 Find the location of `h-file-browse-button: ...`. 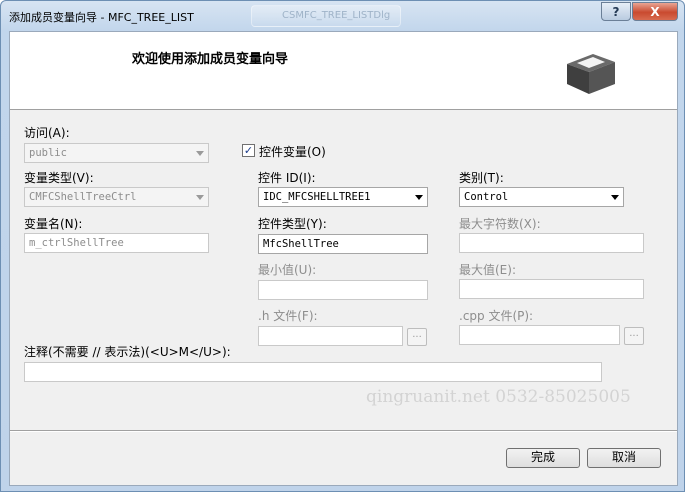

h-file-browse-button: ... is located at coordinates (417, 337).